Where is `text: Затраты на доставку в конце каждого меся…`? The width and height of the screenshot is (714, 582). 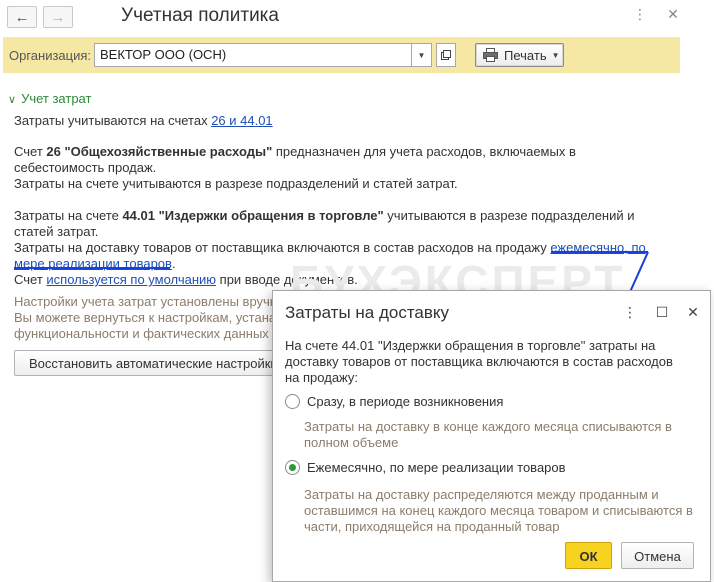 text: Затраты на доставку в конце каждого меся… is located at coordinates (488, 426).